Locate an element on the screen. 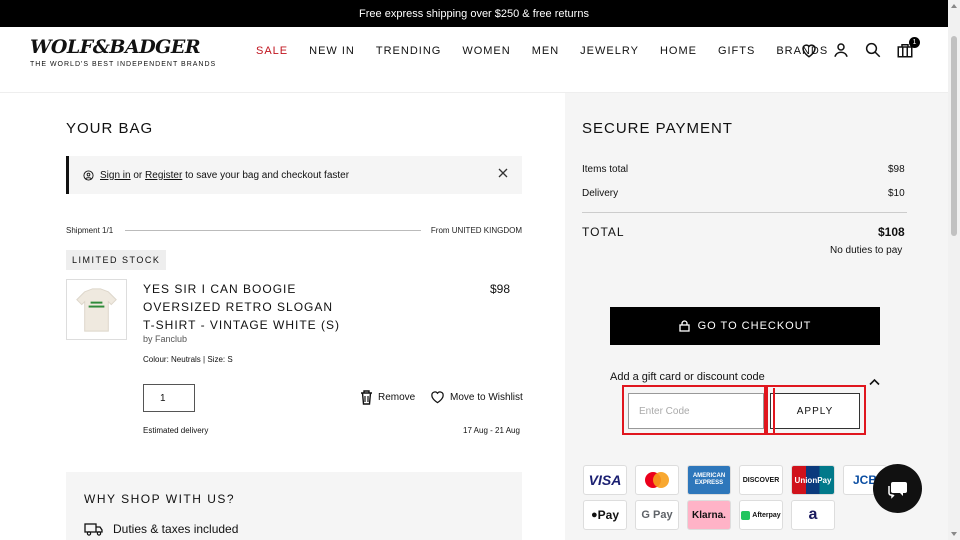 Image resolution: width=960 pixels, height=540 pixels. scroll-down-arrow is located at coordinates (954, 534).